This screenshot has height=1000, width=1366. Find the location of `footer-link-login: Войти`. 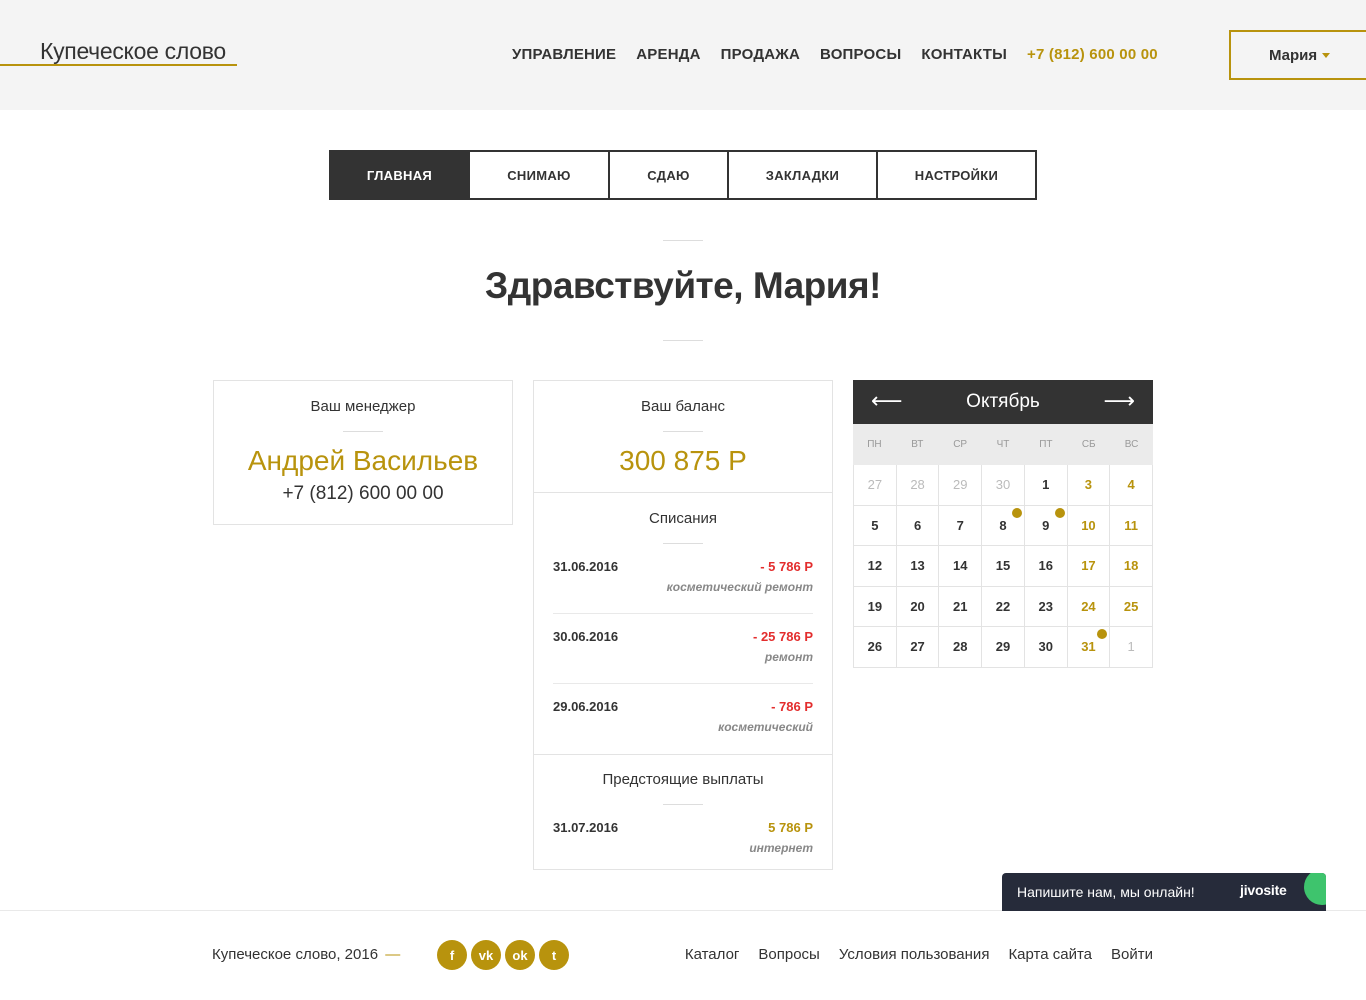

footer-link-login: Войти is located at coordinates (1132, 954).